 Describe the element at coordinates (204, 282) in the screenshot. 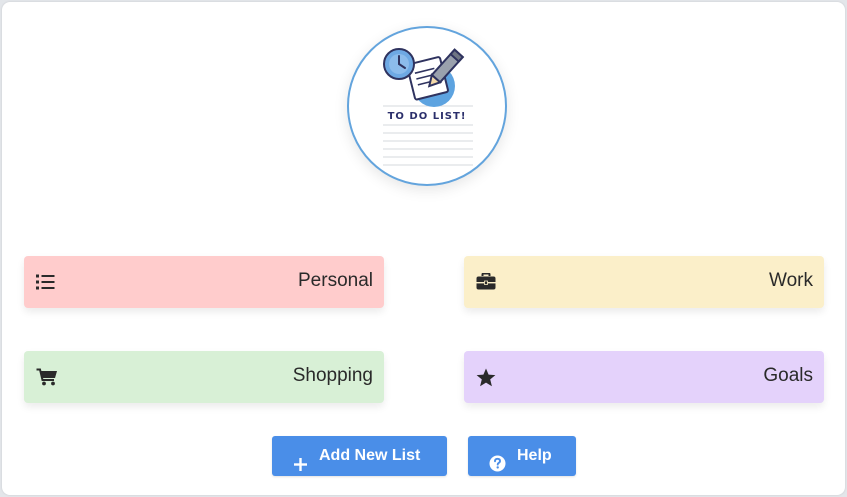

I see `category-personal: Personal` at that location.